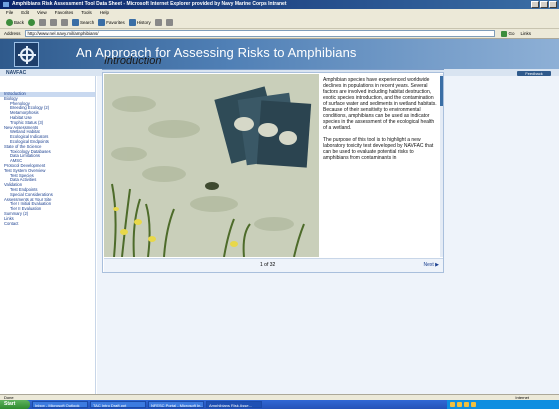  Describe the element at coordinates (25, 13) in the screenshot. I see `menu-edit: Edit` at that location.